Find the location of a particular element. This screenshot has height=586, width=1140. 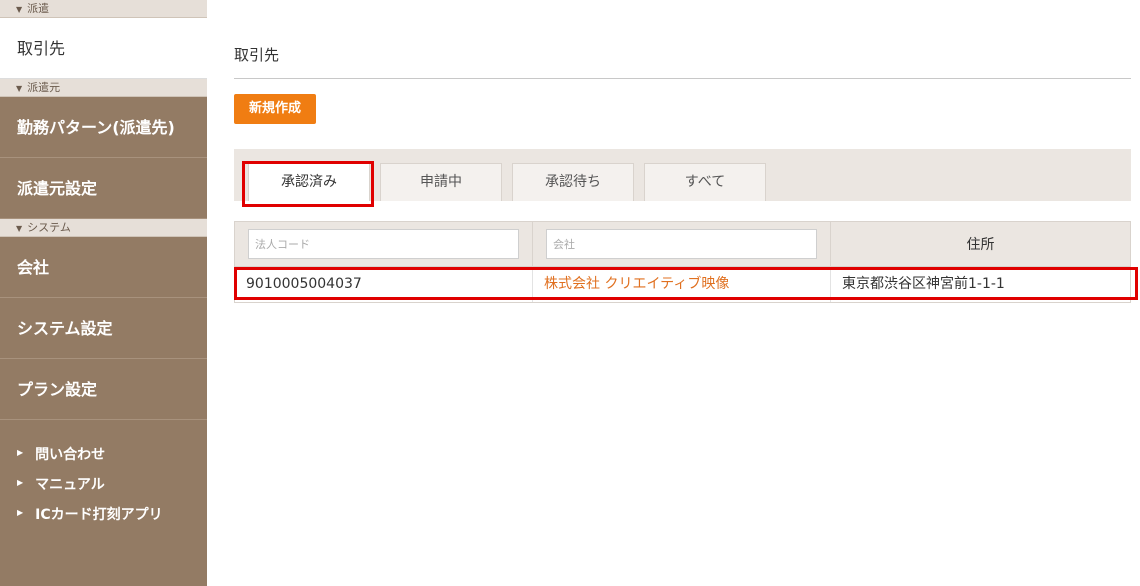

sidebar-item-source-settings: 派遣元設定 is located at coordinates (103, 188).